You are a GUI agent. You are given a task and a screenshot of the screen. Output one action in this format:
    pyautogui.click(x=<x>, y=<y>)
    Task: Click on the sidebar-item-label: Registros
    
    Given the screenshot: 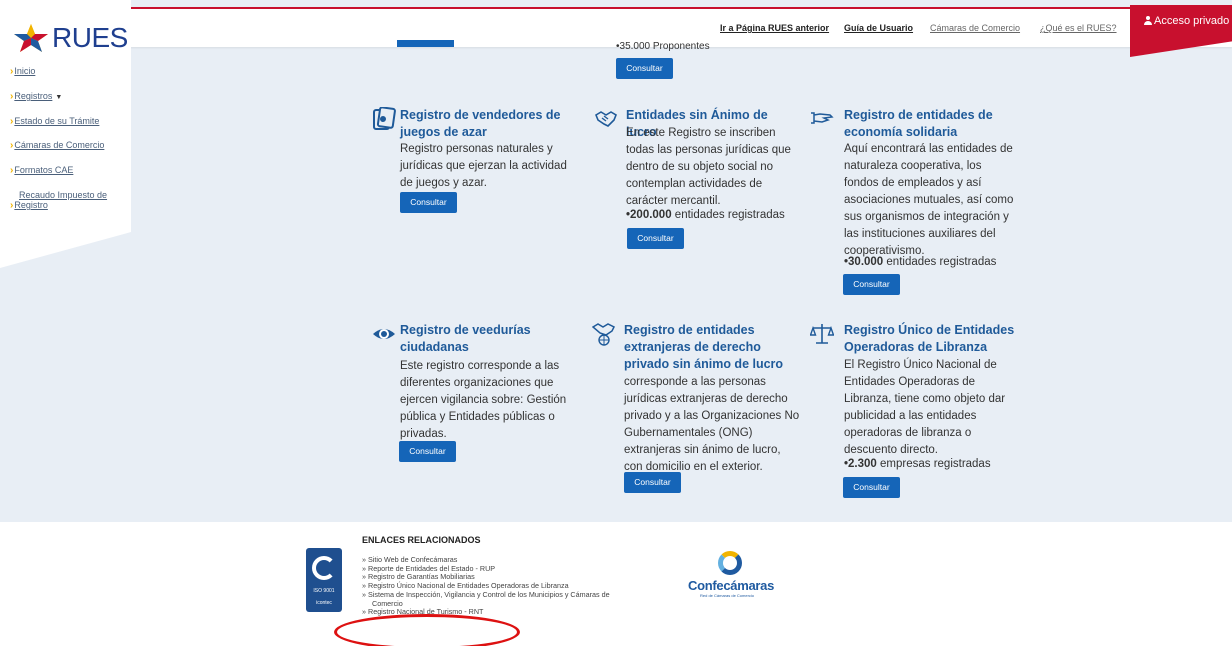 What is the action you would take?
    pyautogui.click(x=33, y=96)
    